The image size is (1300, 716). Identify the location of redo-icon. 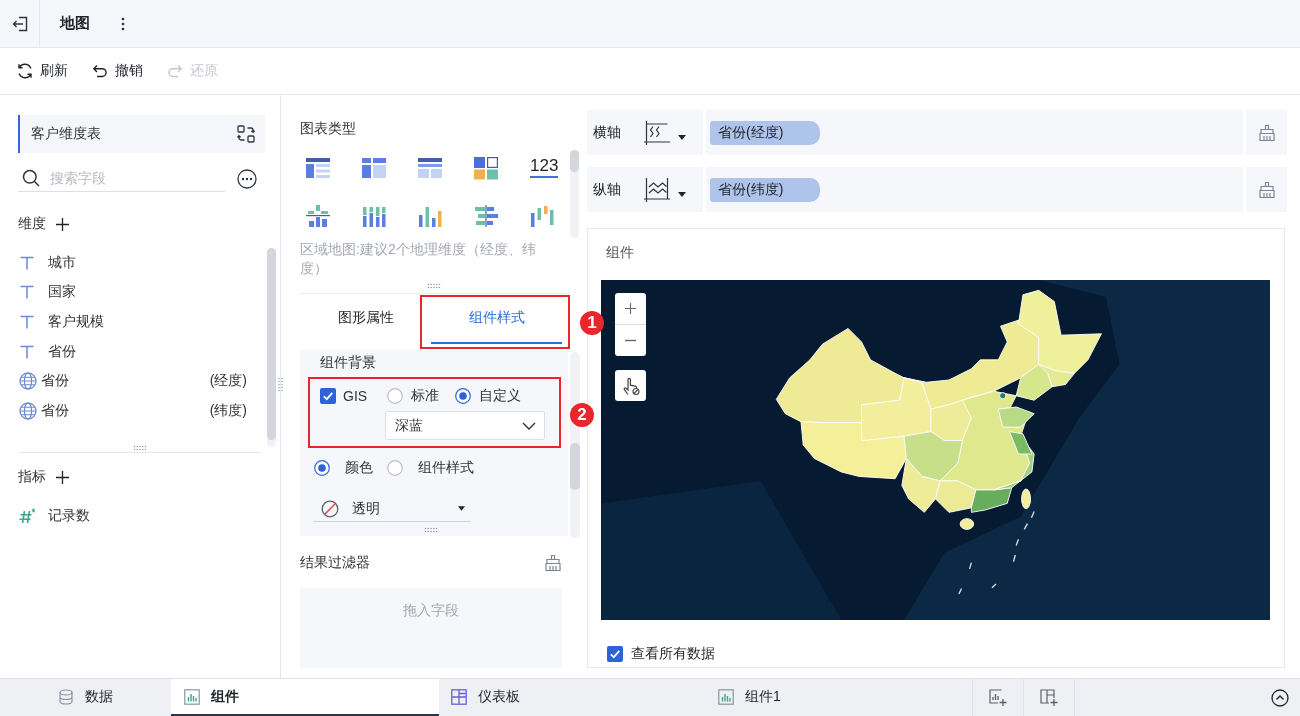
(175, 71).